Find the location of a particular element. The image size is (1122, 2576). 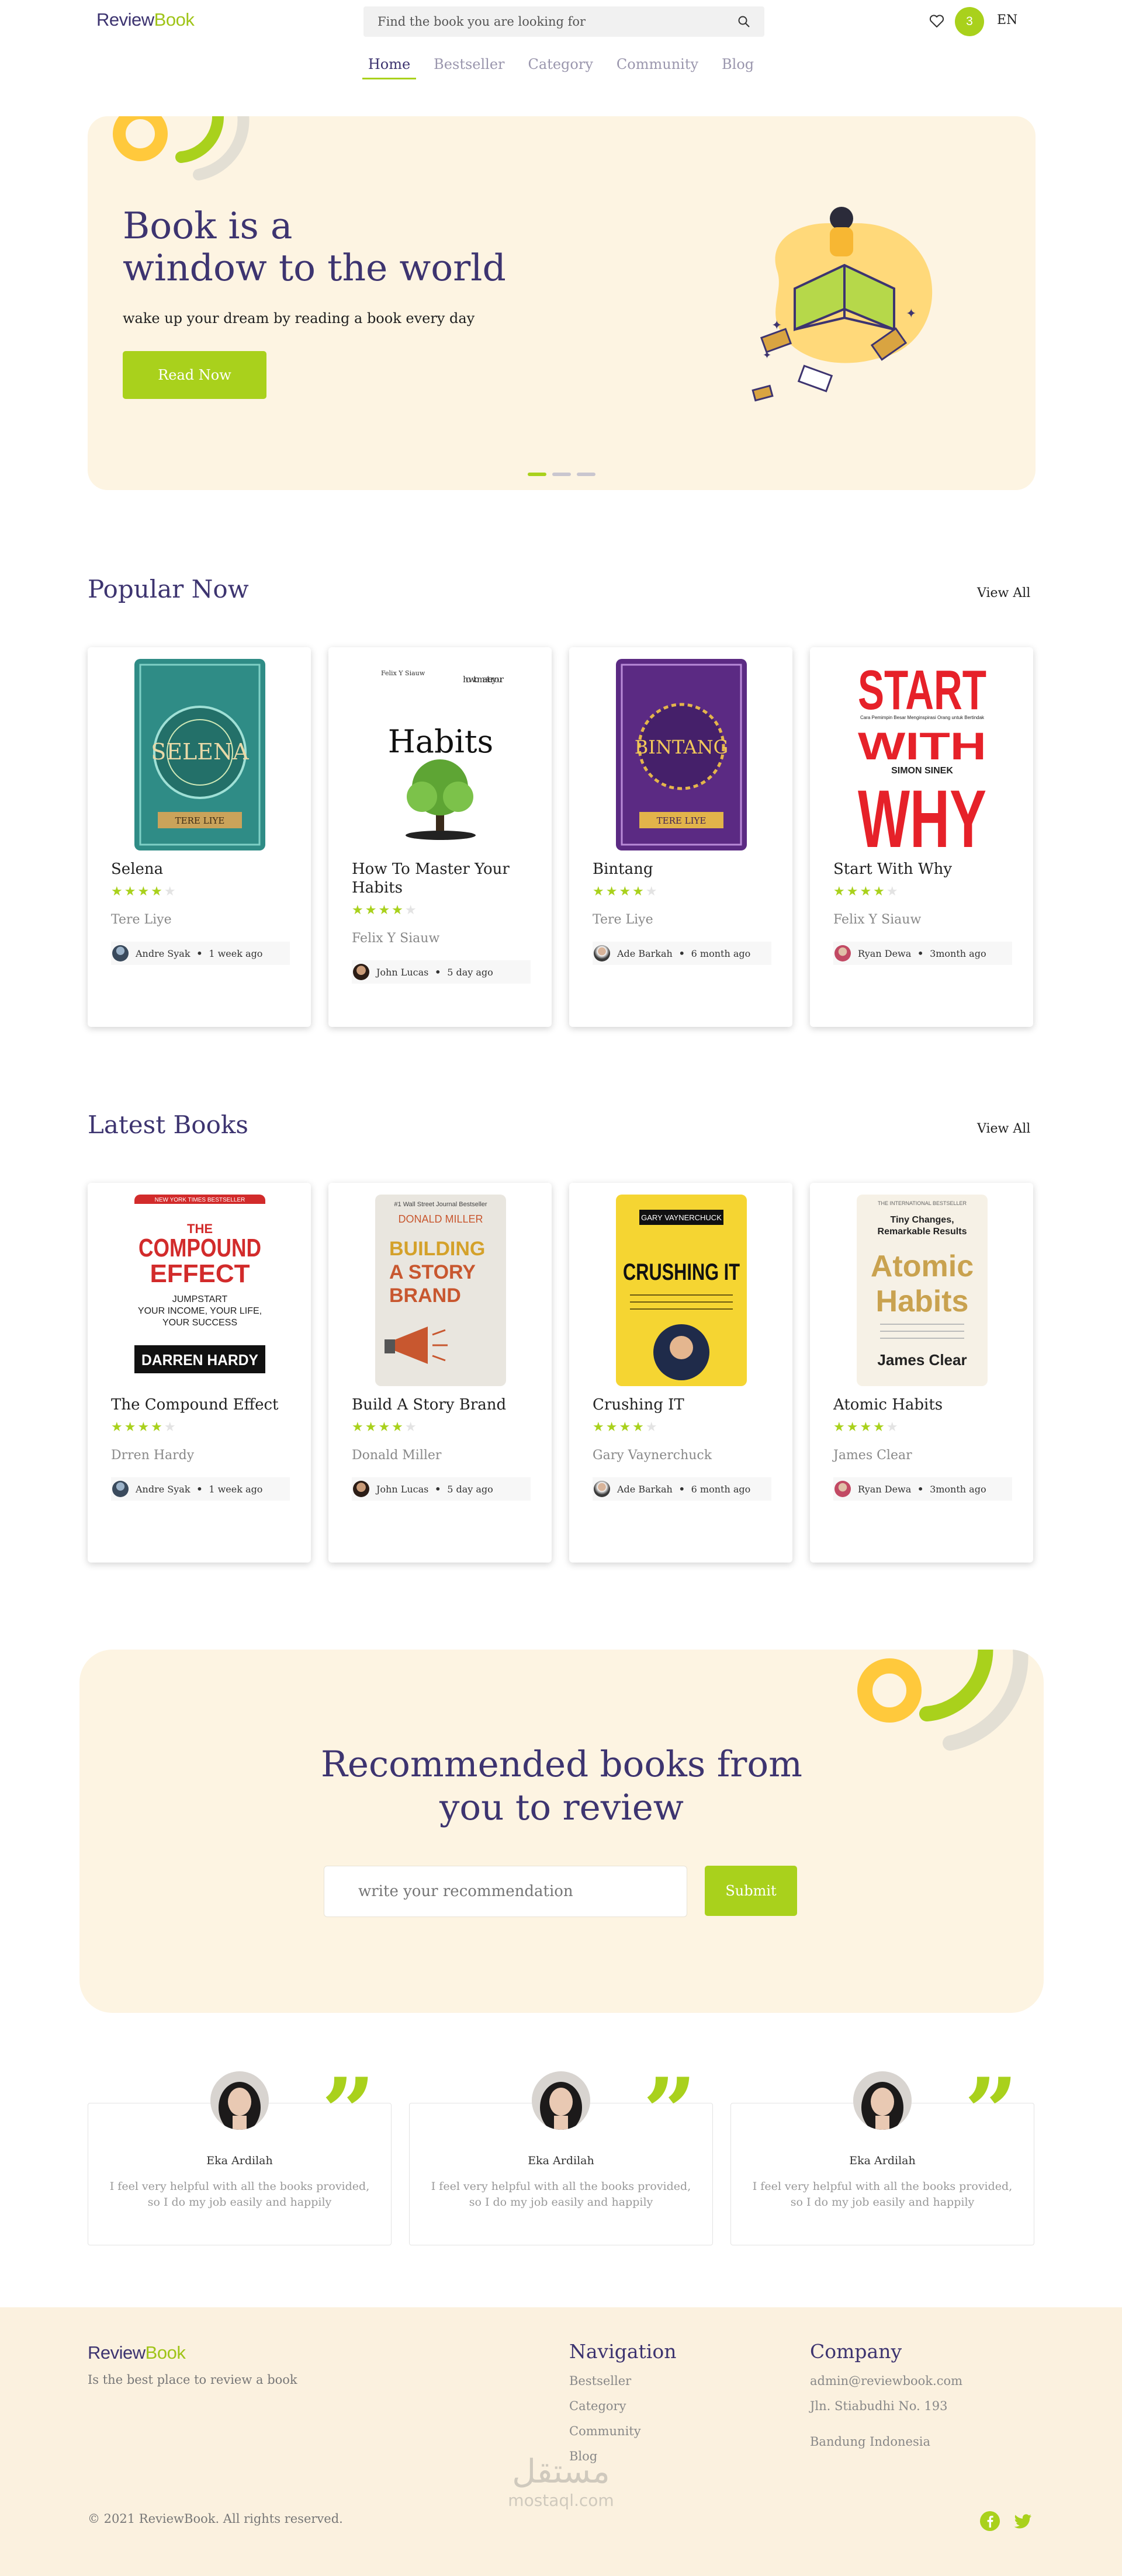

footer-address-2: Bandung Indonesia is located at coordinates (870, 2442).